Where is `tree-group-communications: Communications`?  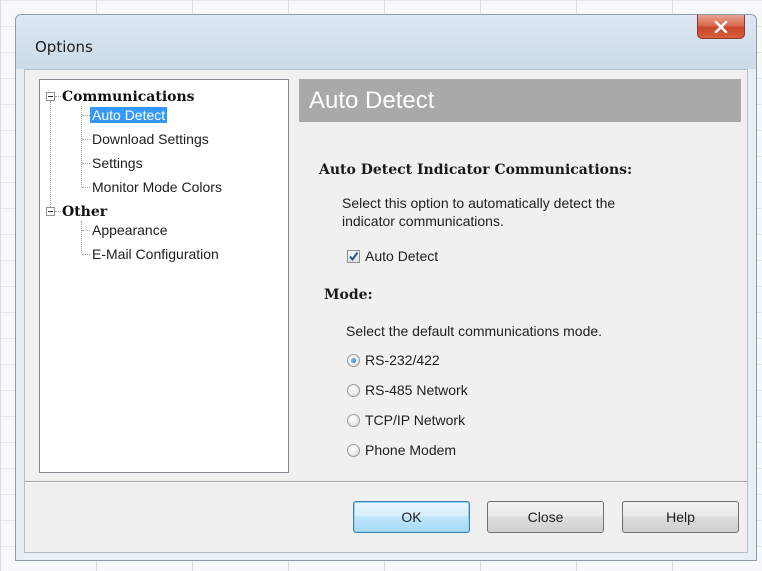
tree-group-communications: Communications is located at coordinates (128, 96).